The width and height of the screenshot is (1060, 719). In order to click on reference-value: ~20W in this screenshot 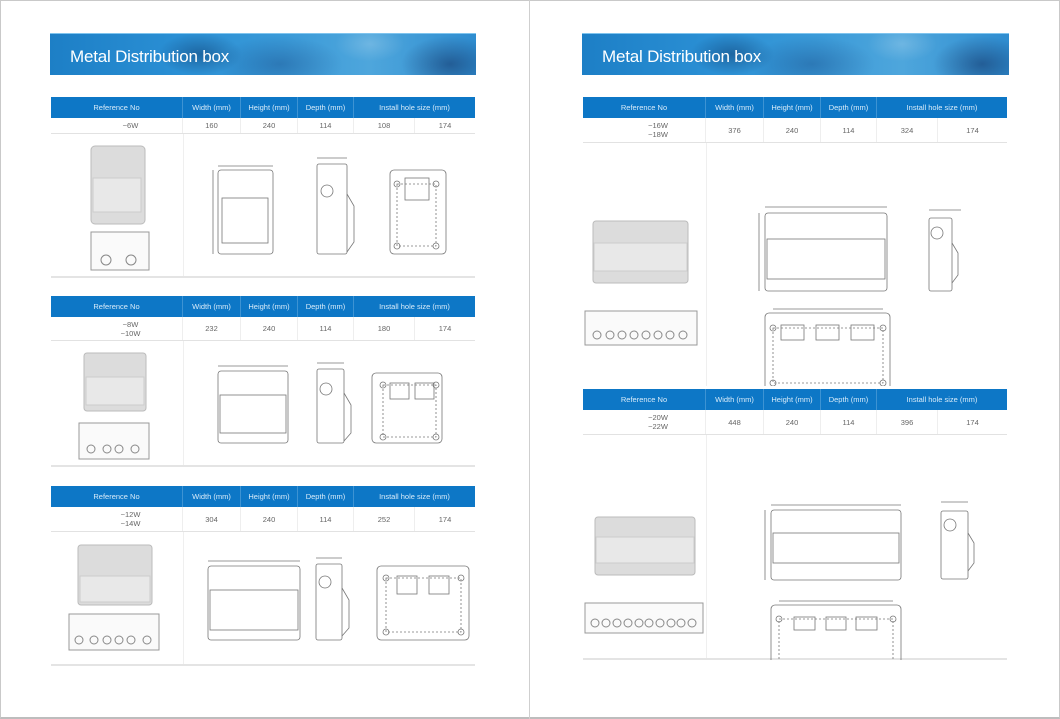, I will do `click(658, 417)`.